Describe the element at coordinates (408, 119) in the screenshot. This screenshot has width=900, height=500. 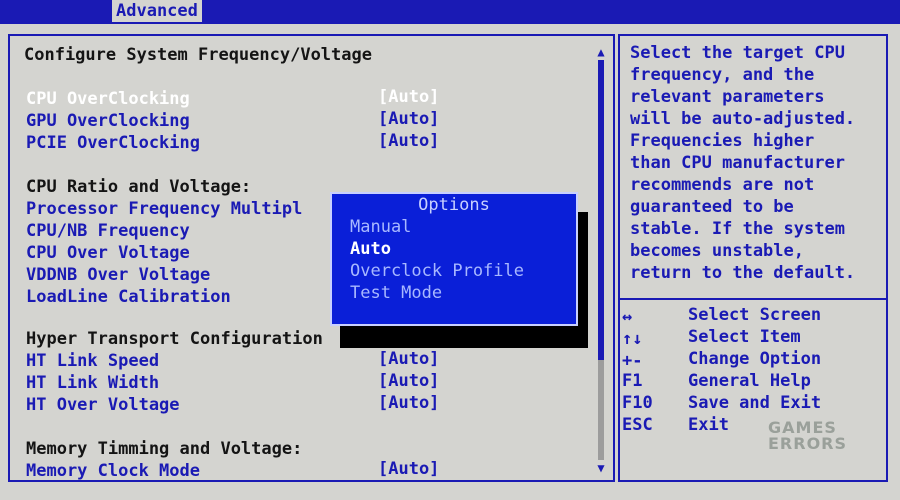
I see `setting-value-gpu-overclocking: [Auto]` at that location.